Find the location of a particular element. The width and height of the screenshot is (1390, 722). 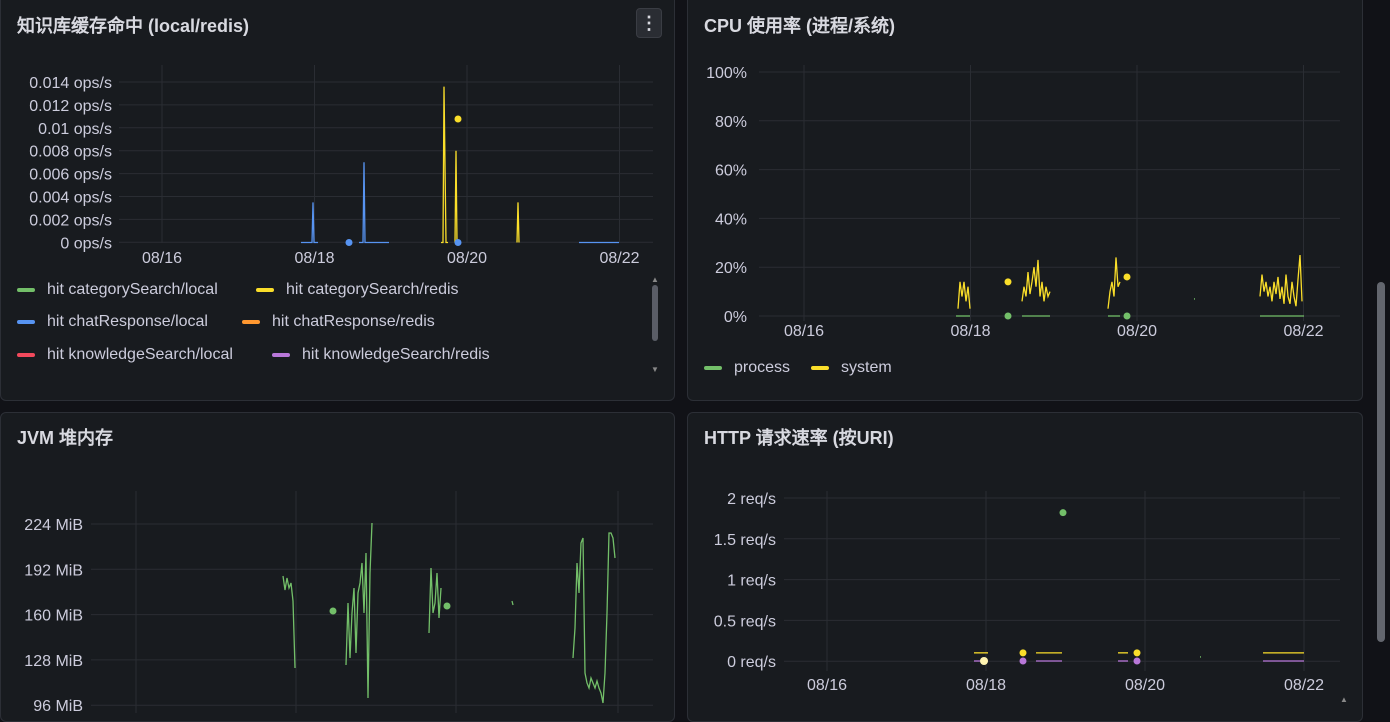

legend-item: hit knowledgeSearch/local is located at coordinates (125, 355).